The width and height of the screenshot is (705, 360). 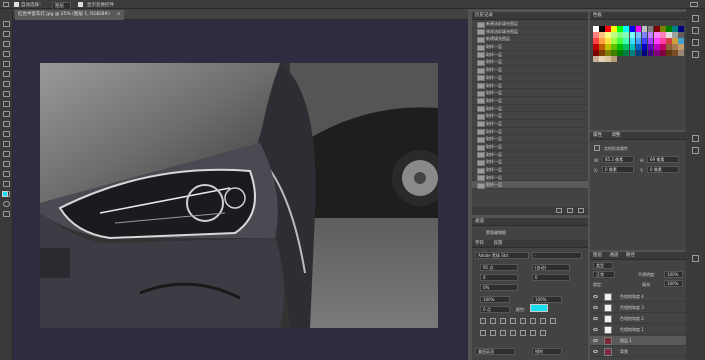 What do you see at coordinates (6, 34) in the screenshot?
I see `marquee-tool-icon` at bounding box center [6, 34].